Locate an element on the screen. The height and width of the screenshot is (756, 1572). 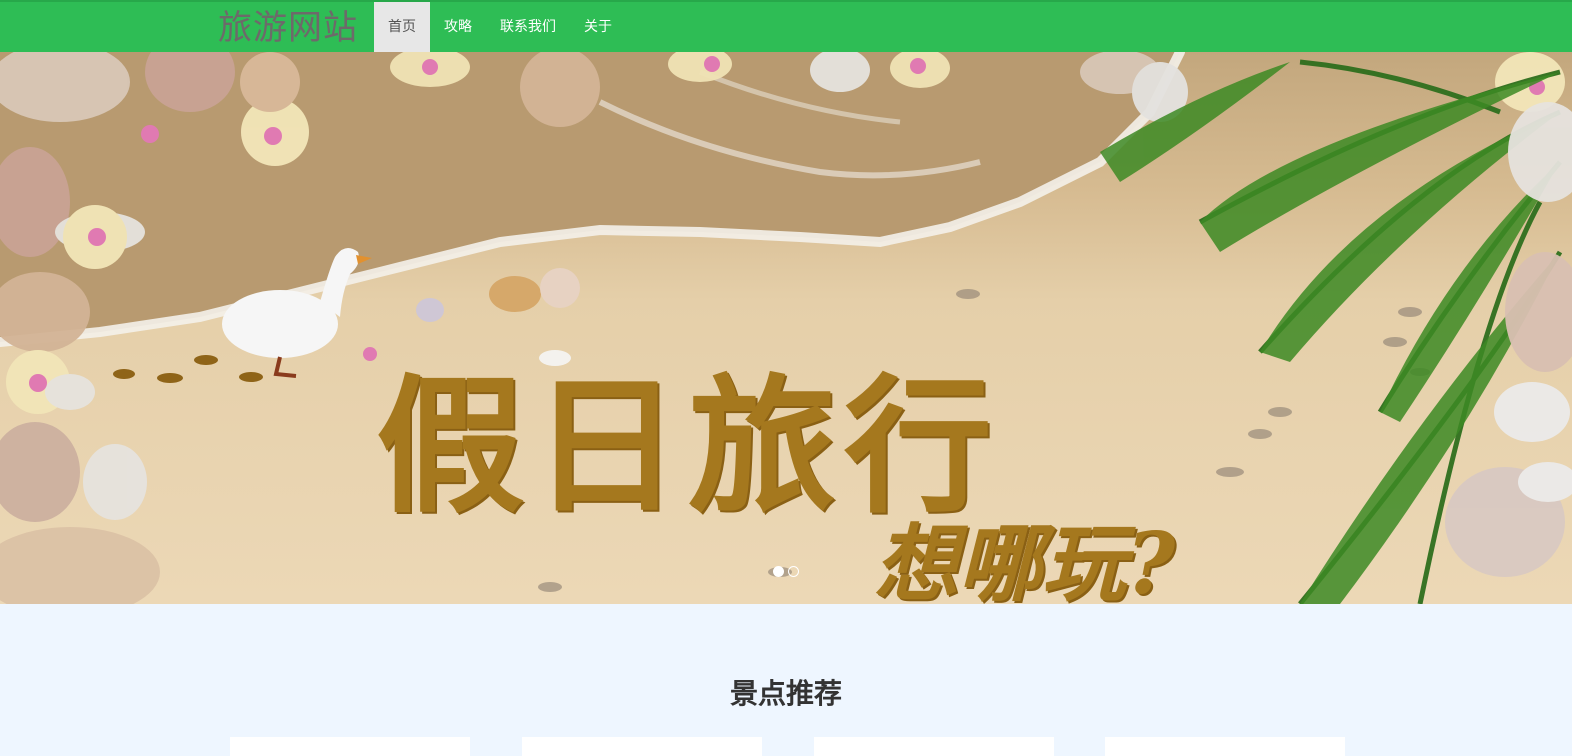
nav-item-guides: 攻略 is located at coordinates (458, 27).